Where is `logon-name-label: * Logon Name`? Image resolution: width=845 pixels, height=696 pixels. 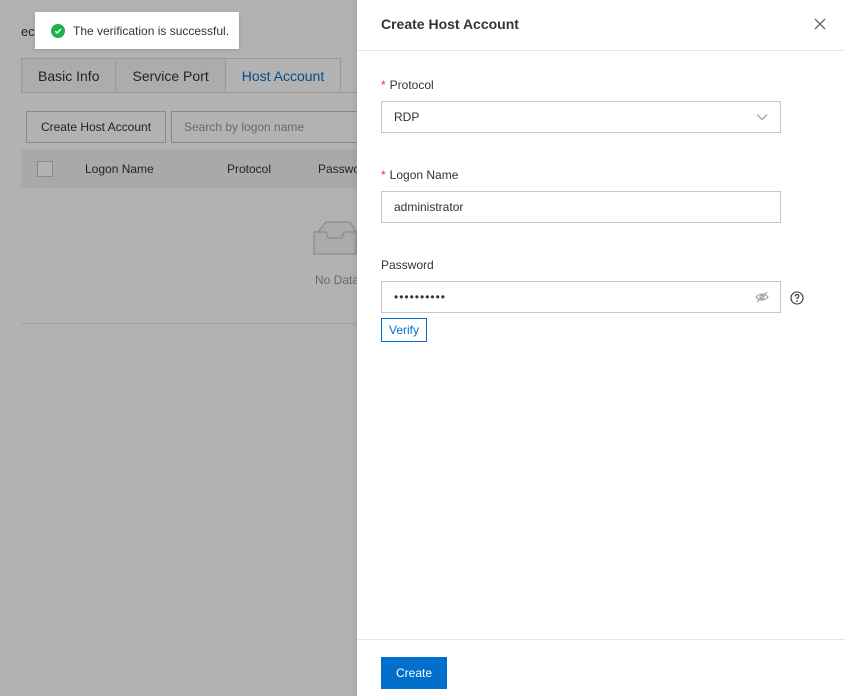
logon-name-label: * Logon Name is located at coordinates (420, 175).